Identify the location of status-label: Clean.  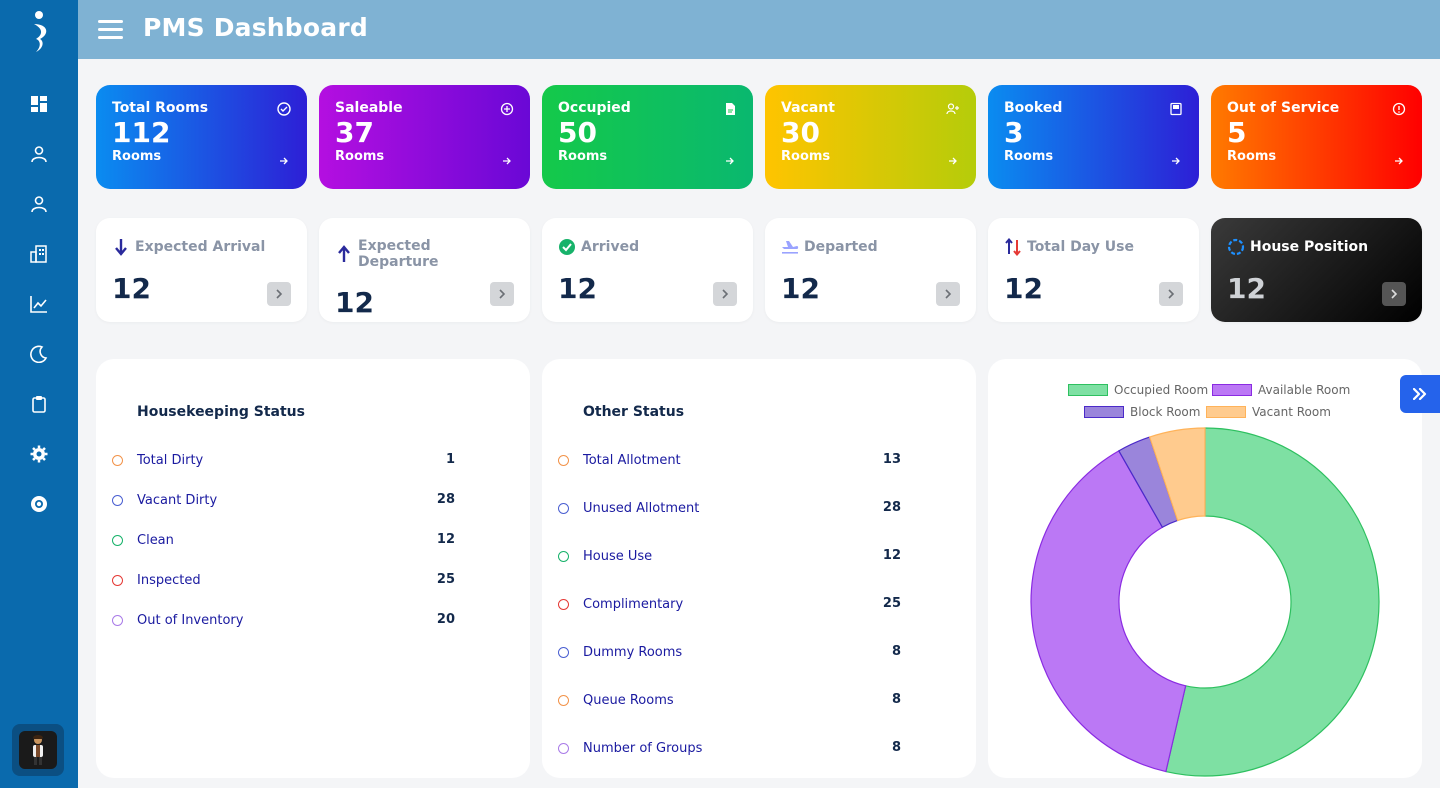
(155, 540).